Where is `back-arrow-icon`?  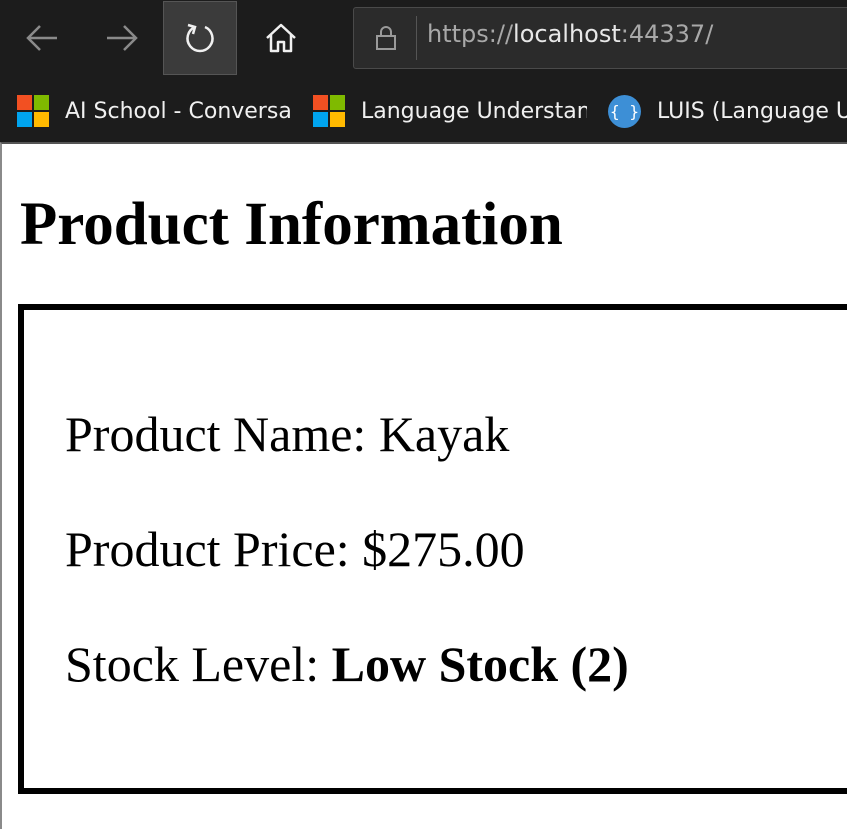 back-arrow-icon is located at coordinates (41, 38).